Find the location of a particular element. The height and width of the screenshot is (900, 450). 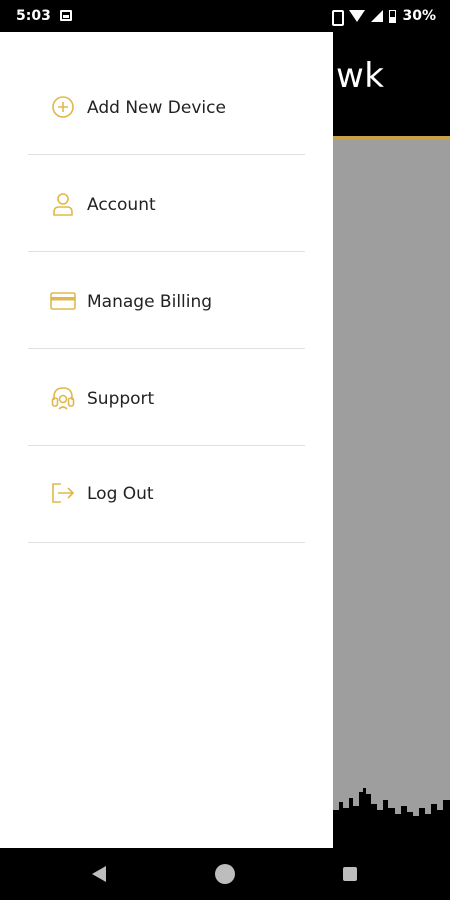

status-icons: 30% is located at coordinates (382, 17).